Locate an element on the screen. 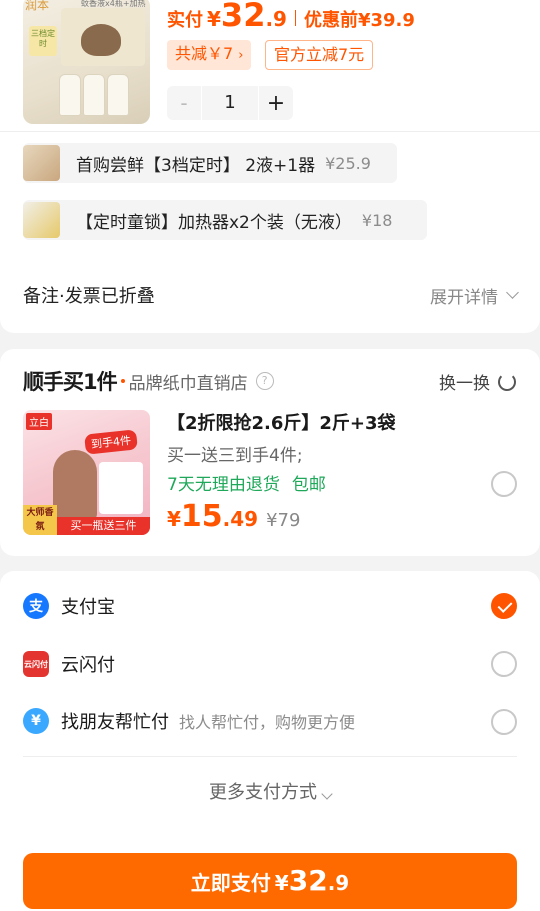 Image resolution: width=540 pixels, height=911 pixels. original-label: 优惠前 is located at coordinates (330, 20).